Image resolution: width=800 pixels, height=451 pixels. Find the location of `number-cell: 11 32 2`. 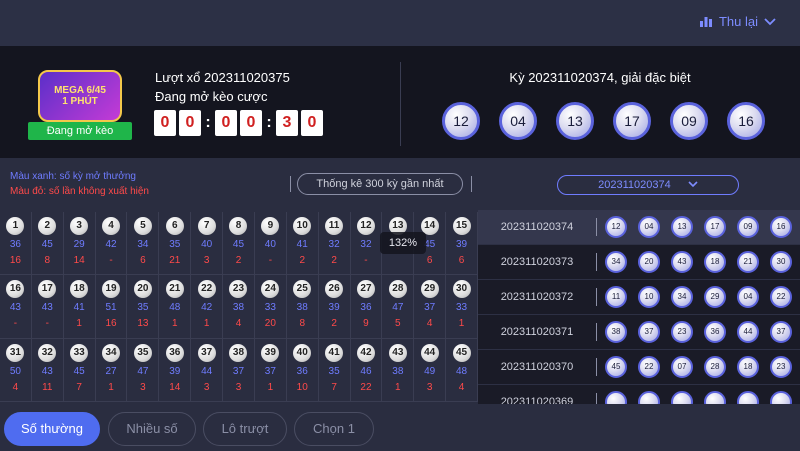

number-cell: 11 32 2 is located at coordinates (334, 244).